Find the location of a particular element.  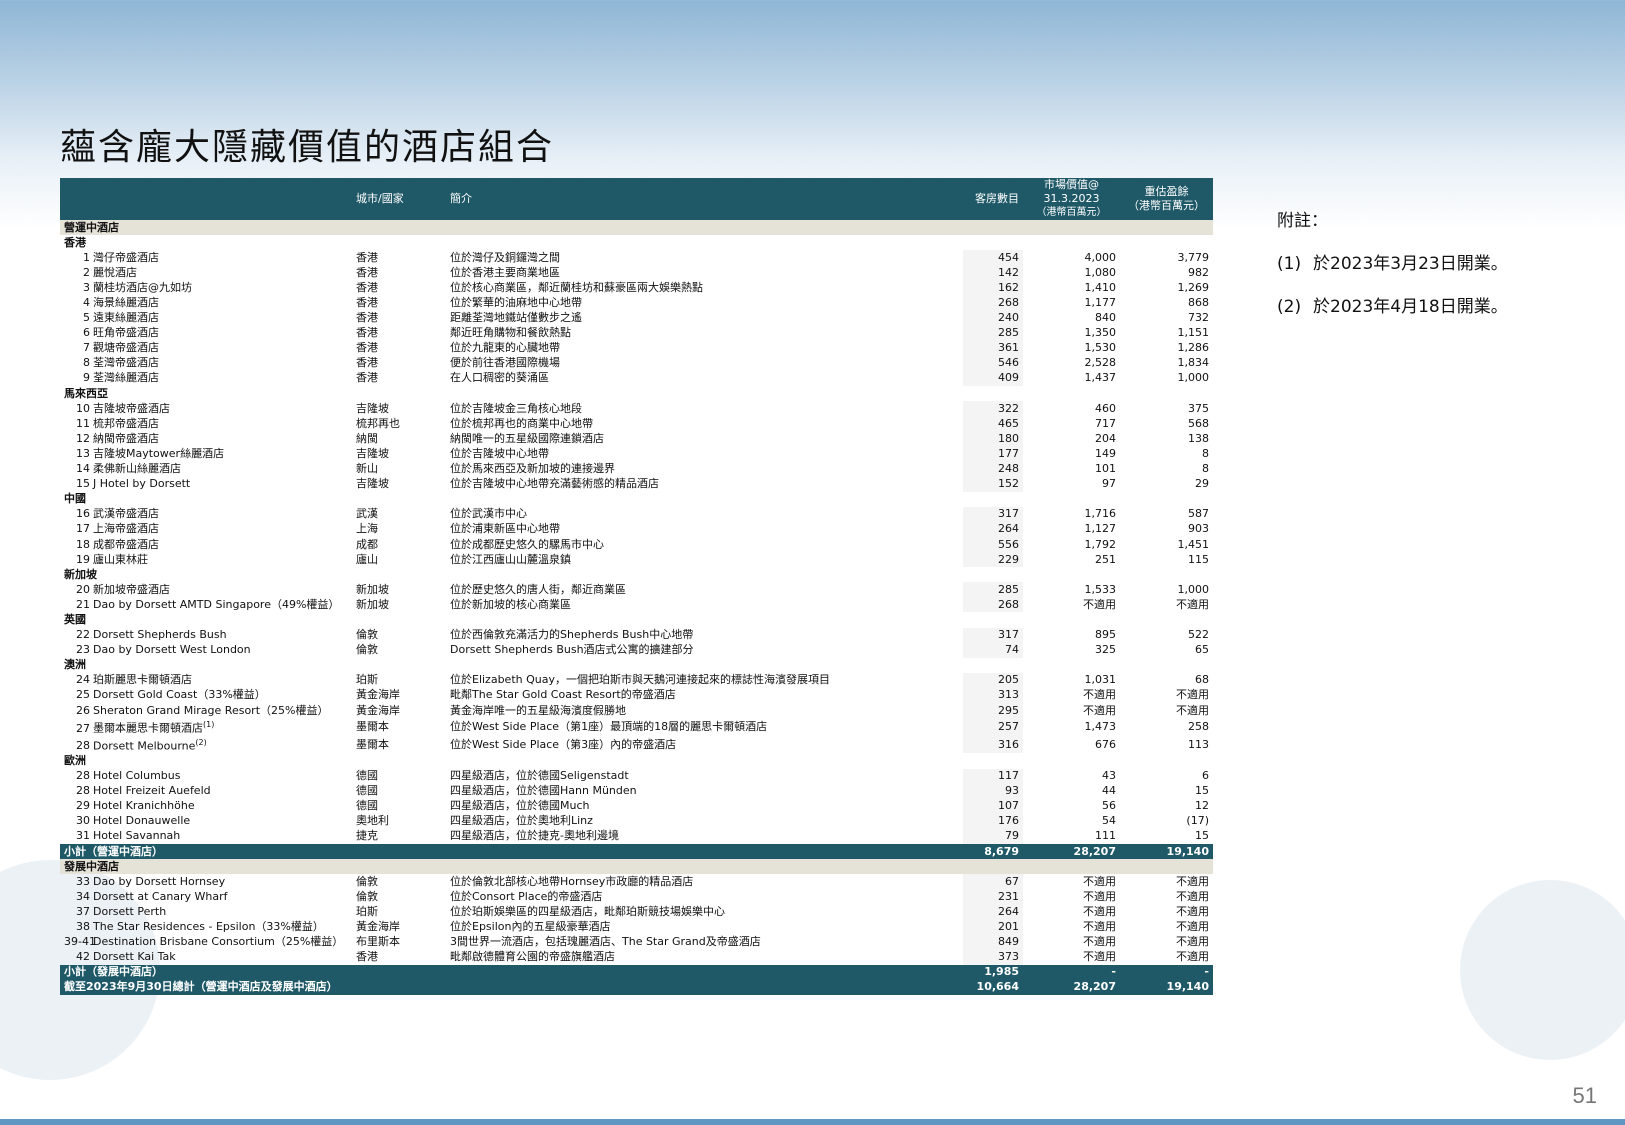

hotel-number: 29 is located at coordinates (83, 806).